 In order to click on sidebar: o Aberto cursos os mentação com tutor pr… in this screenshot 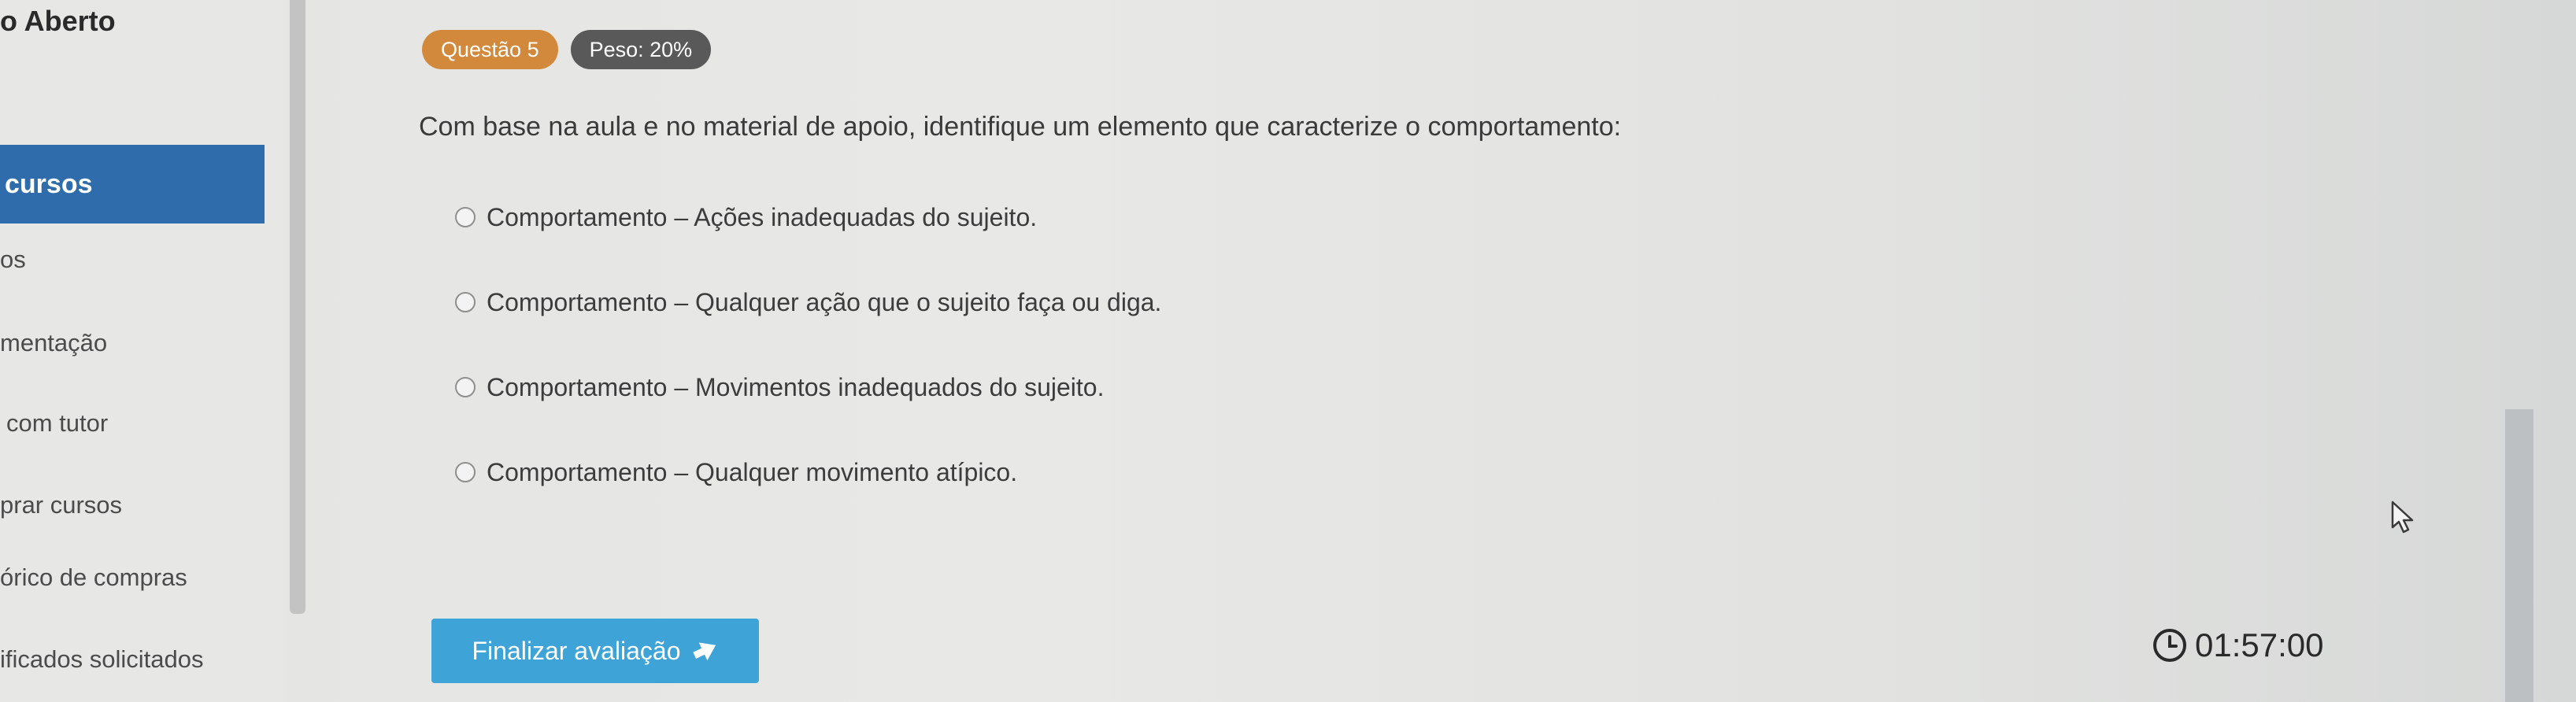, I will do `click(142, 351)`.